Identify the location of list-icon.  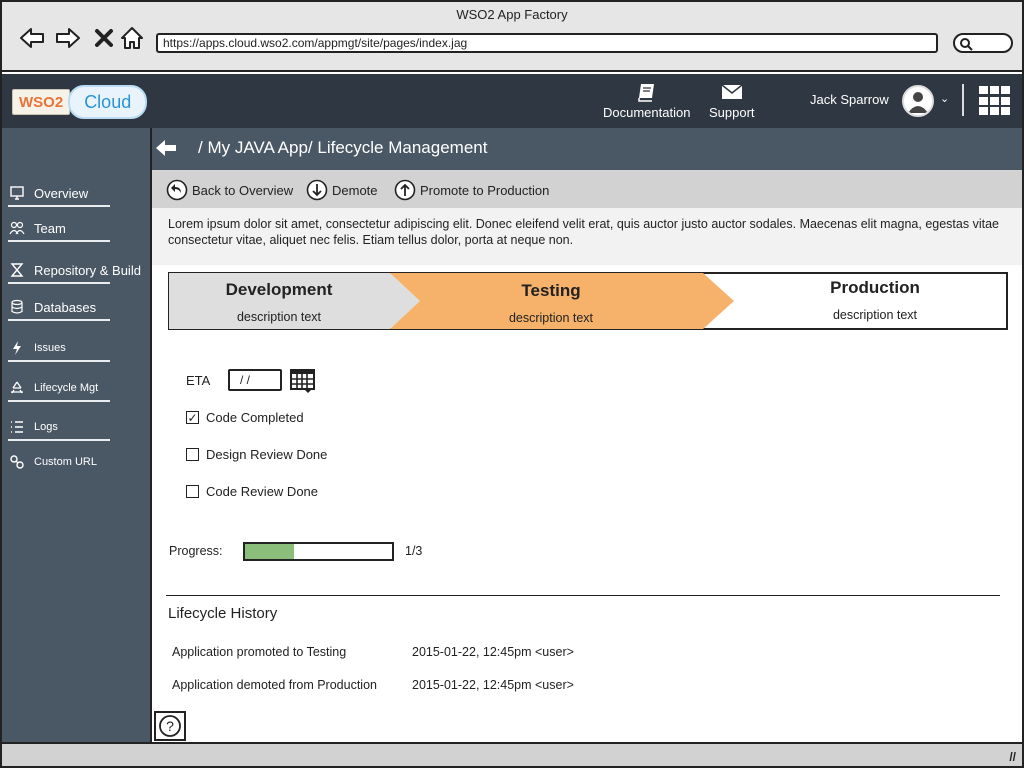
(17, 427).